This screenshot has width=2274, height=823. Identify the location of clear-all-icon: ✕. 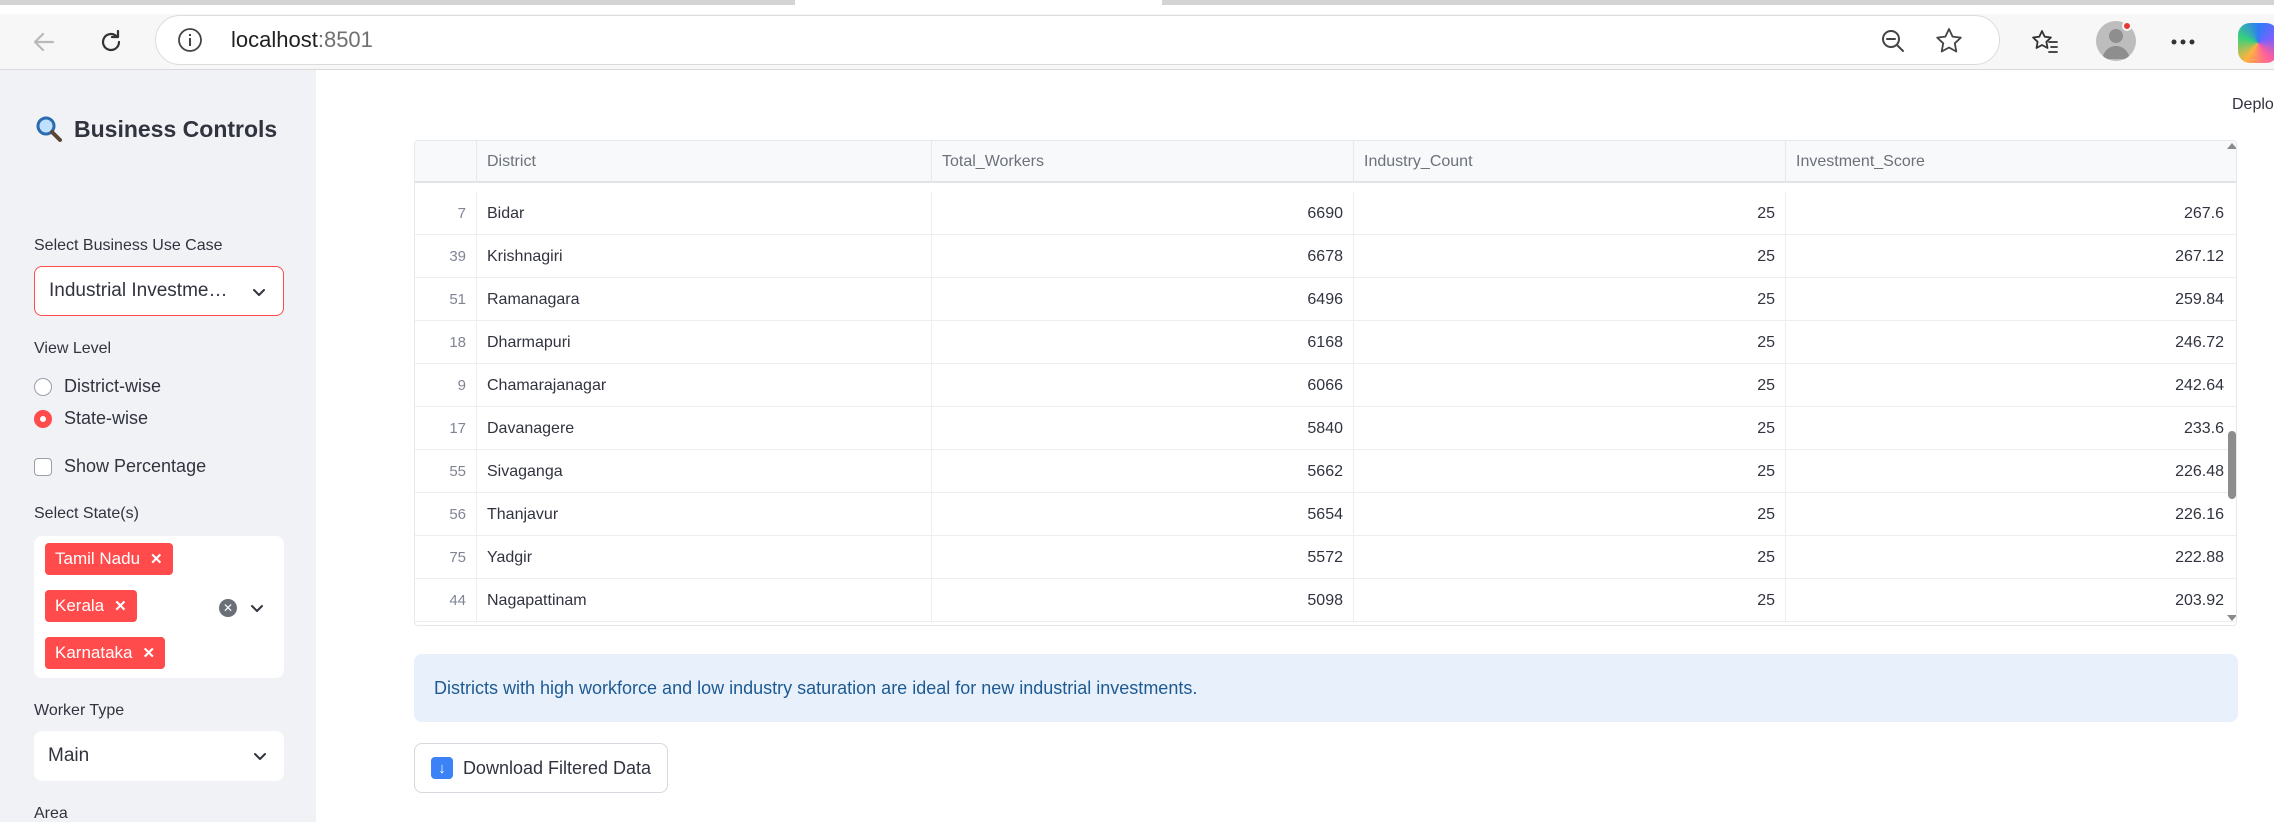
(228, 608).